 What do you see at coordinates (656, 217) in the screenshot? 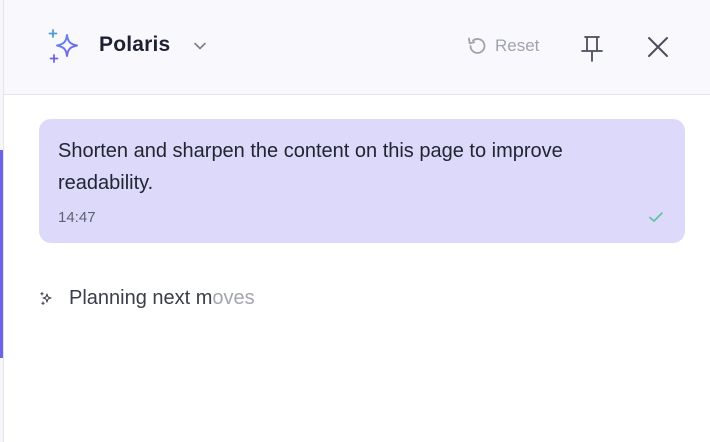
I see `check-icon` at bounding box center [656, 217].